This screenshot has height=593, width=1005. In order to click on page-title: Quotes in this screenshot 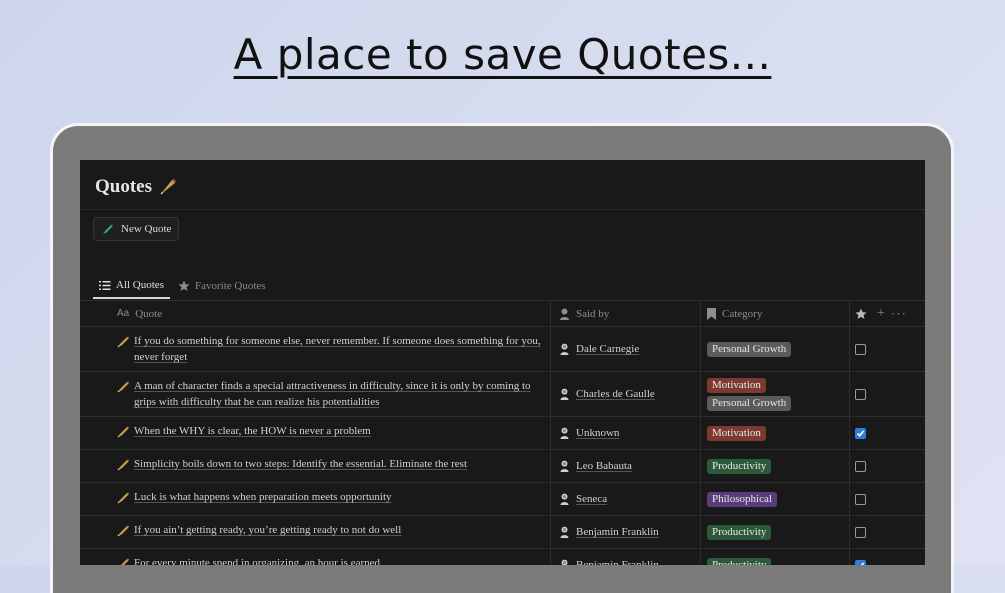, I will do `click(136, 187)`.